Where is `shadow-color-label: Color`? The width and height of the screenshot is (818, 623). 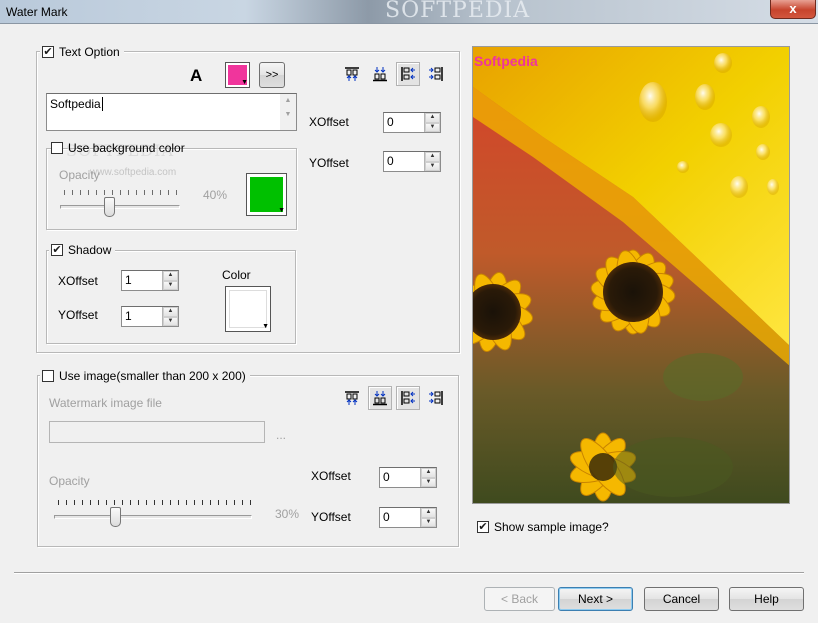 shadow-color-label: Color is located at coordinates (236, 275).